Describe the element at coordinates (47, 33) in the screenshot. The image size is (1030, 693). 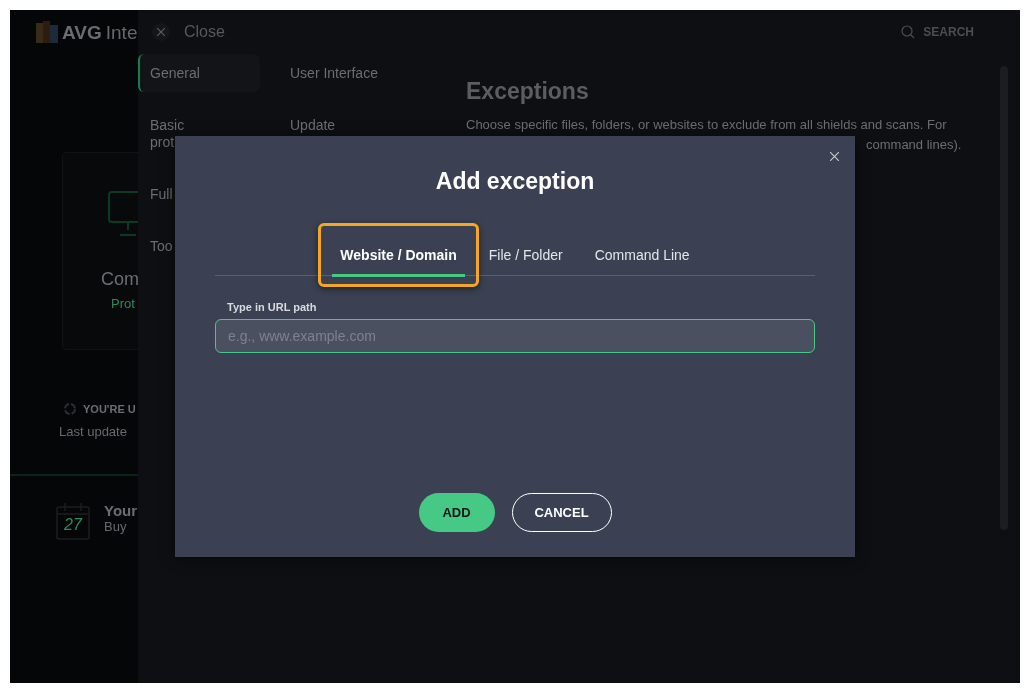
I see `logo-icon` at that location.